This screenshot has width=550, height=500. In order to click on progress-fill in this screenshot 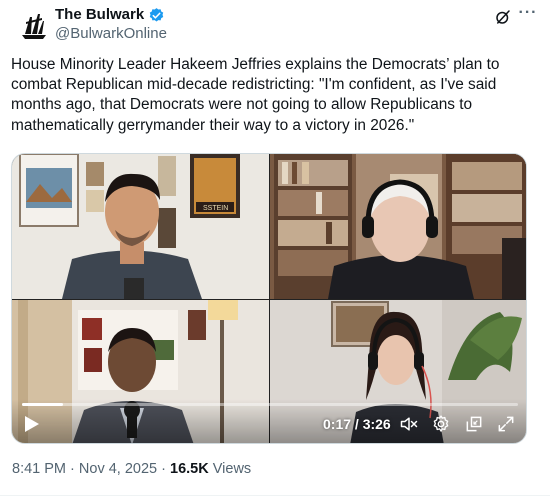, I will do `click(43, 404)`.